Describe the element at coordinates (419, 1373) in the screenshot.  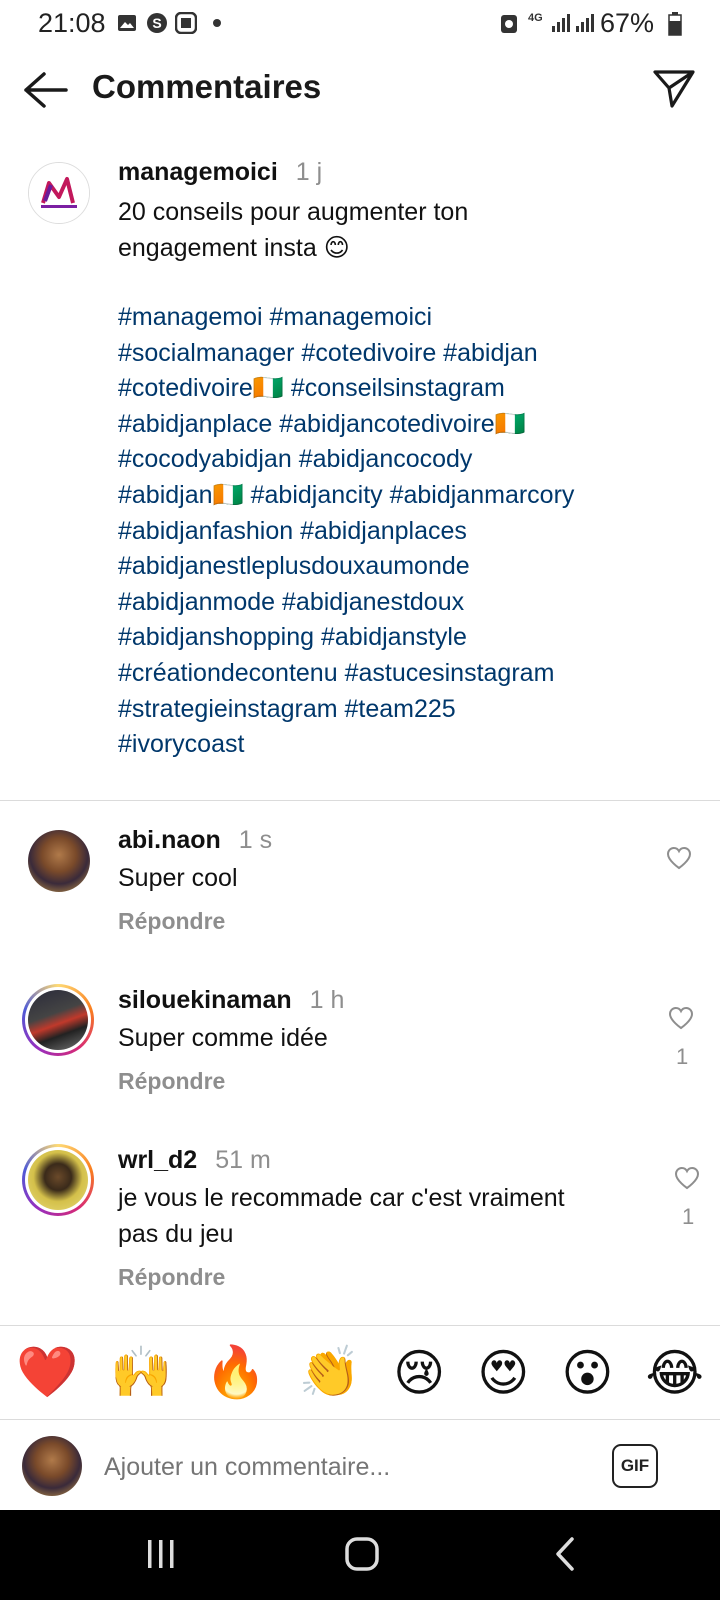
I see `emoji-reaction-button: 😢` at that location.